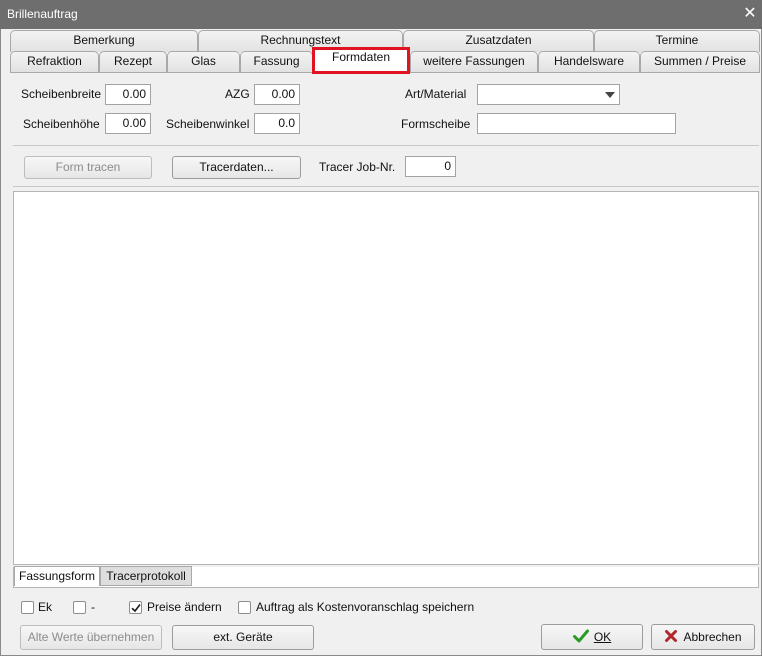  I want to click on tracer-job-nr-label: Tracer Job-Nr., so click(357, 167).